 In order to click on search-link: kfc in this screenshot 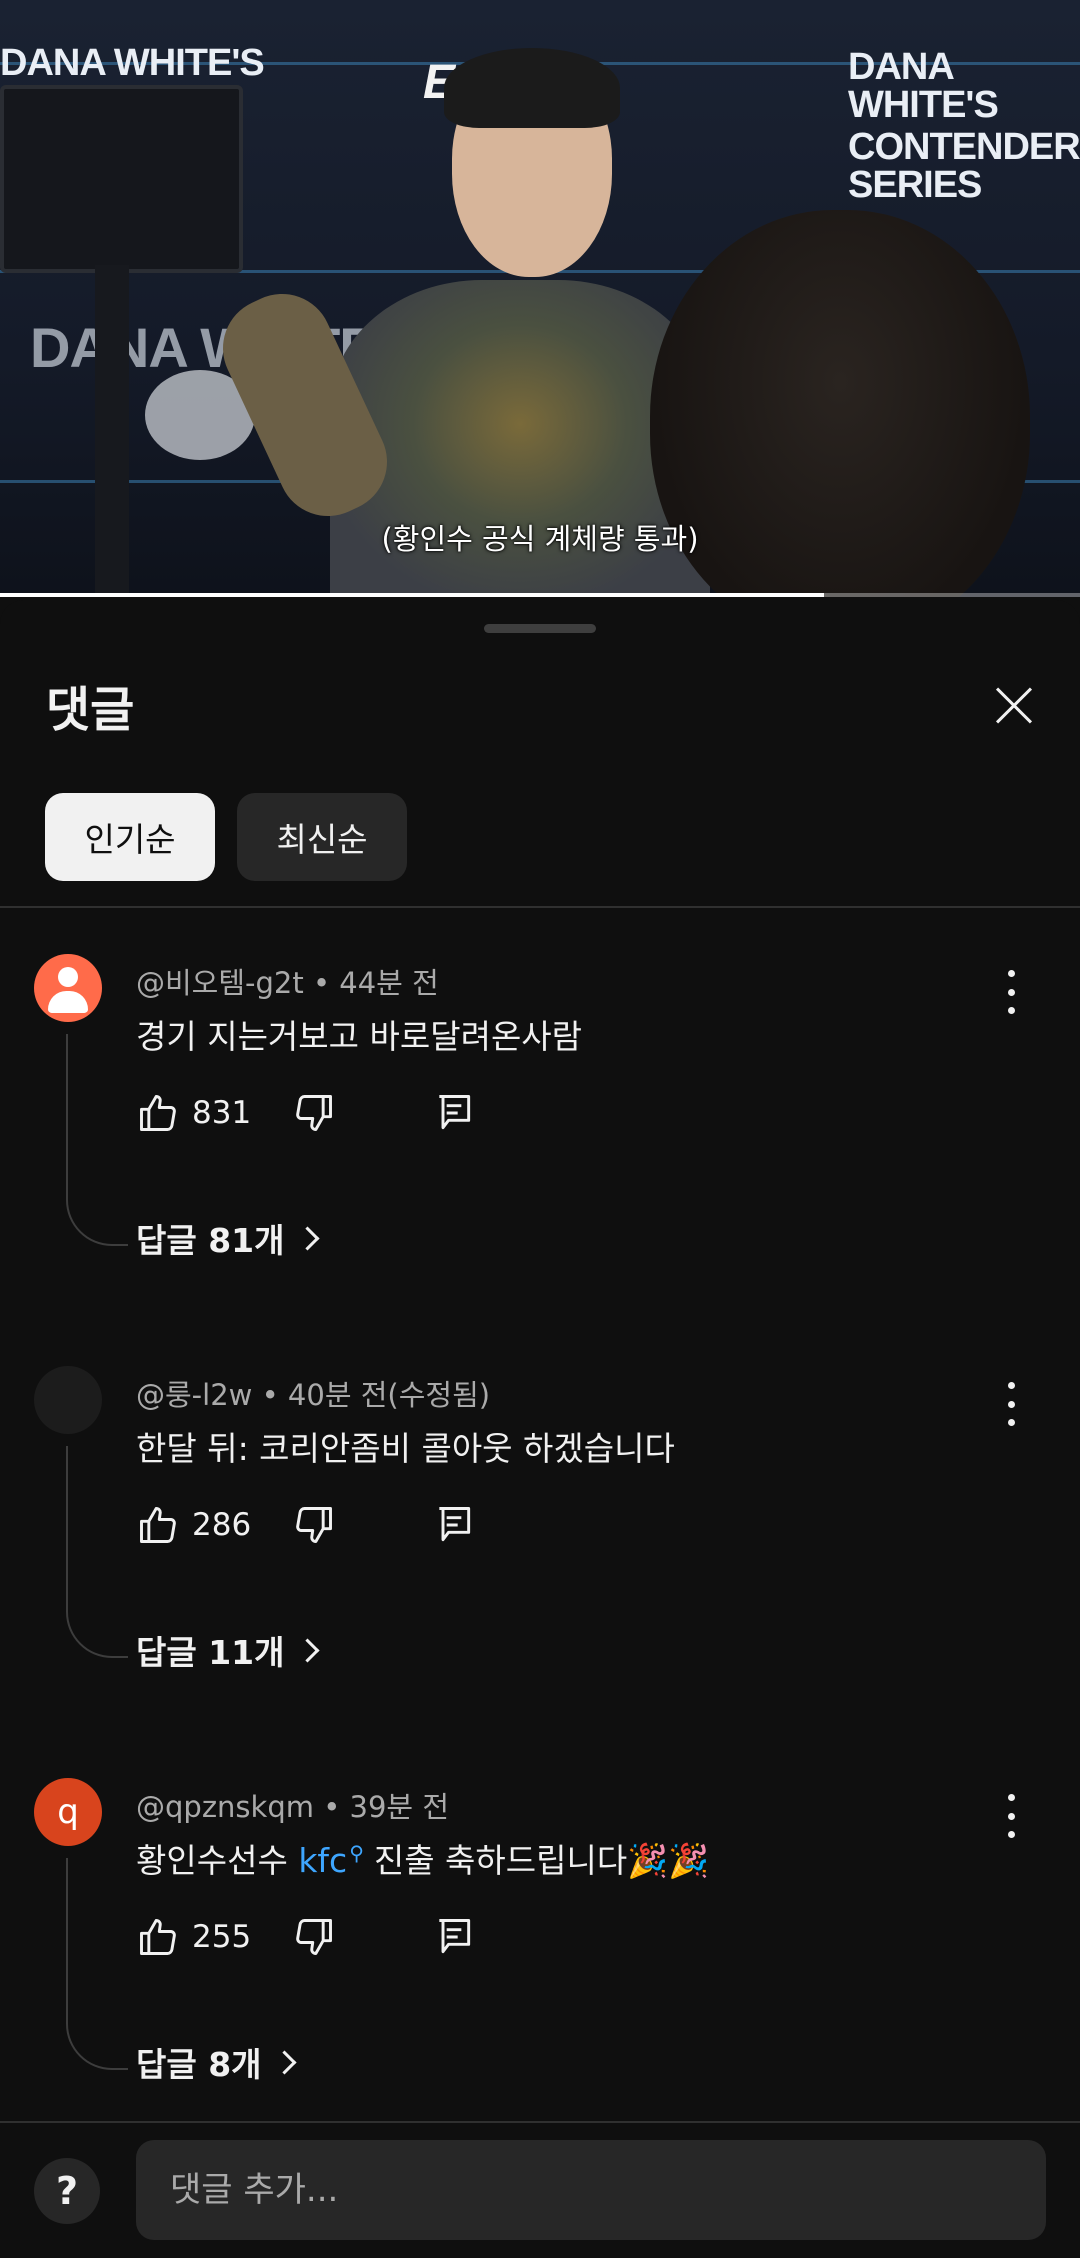, I will do `click(322, 1860)`.